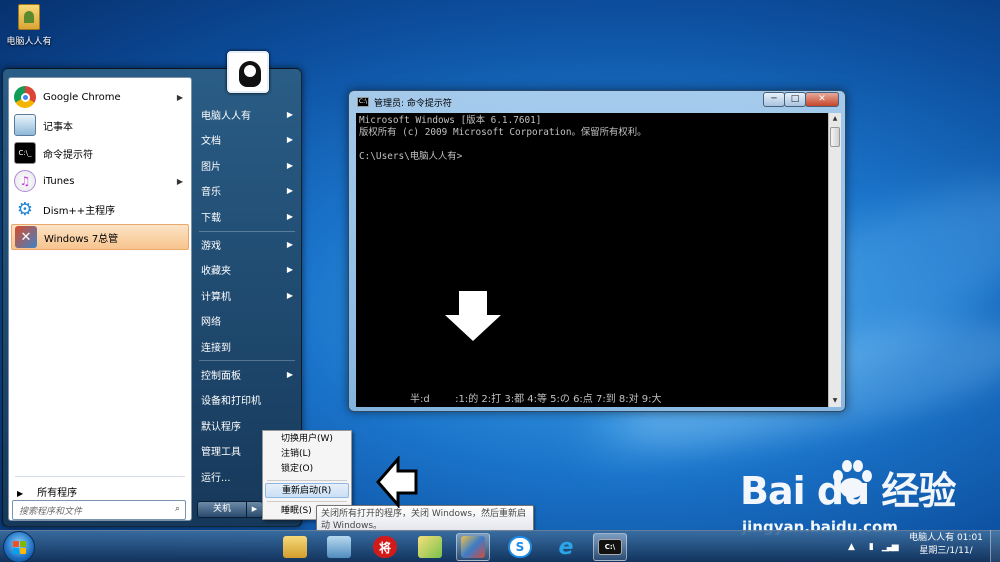 This screenshot has width=1000, height=562. Describe the element at coordinates (946, 545) in the screenshot. I see `system-clock: 电脑人人有 01:01 星期三/1/11/` at that location.